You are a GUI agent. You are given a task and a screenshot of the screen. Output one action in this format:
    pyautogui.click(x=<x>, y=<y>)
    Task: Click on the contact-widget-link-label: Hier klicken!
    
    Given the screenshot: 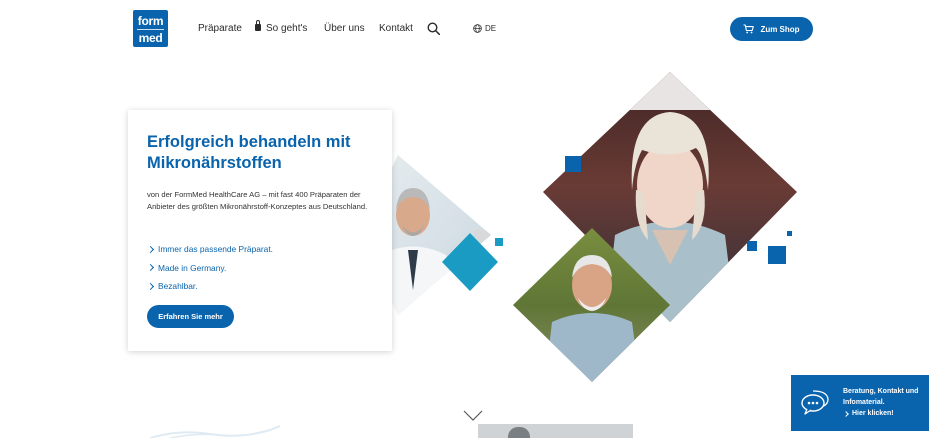 What is the action you would take?
    pyautogui.click(x=873, y=413)
    